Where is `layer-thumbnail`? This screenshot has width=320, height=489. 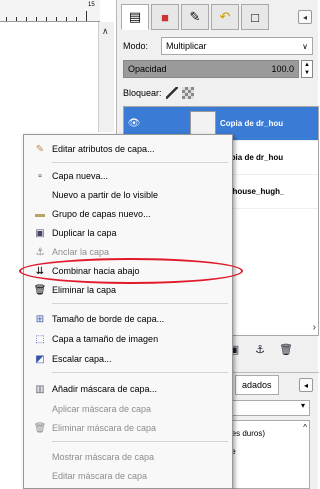
layer-thumbnail is located at coordinates (203, 123).